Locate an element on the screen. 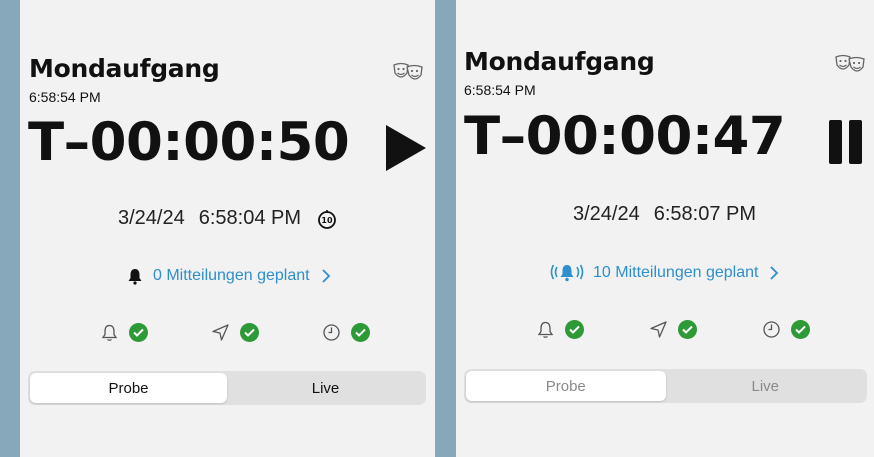  target-datetime: 3/24/24 6:58:07 PM is located at coordinates (664, 214).